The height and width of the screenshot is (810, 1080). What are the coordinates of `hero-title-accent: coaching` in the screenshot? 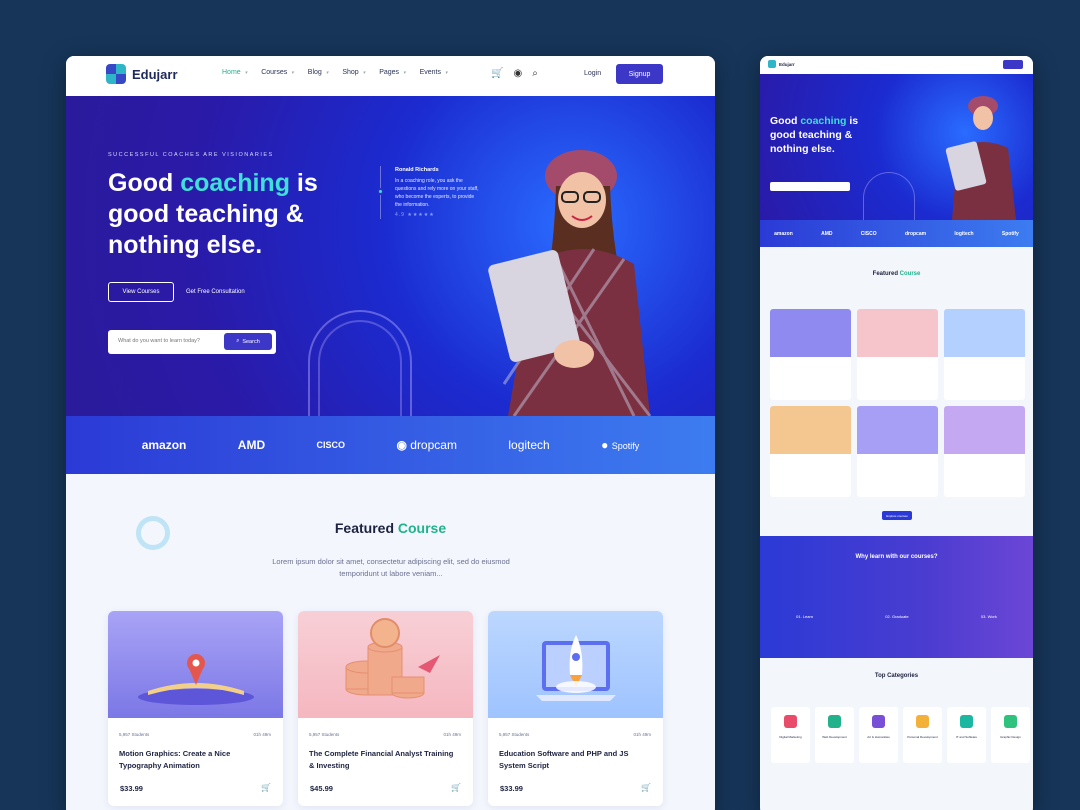 It's located at (235, 183).